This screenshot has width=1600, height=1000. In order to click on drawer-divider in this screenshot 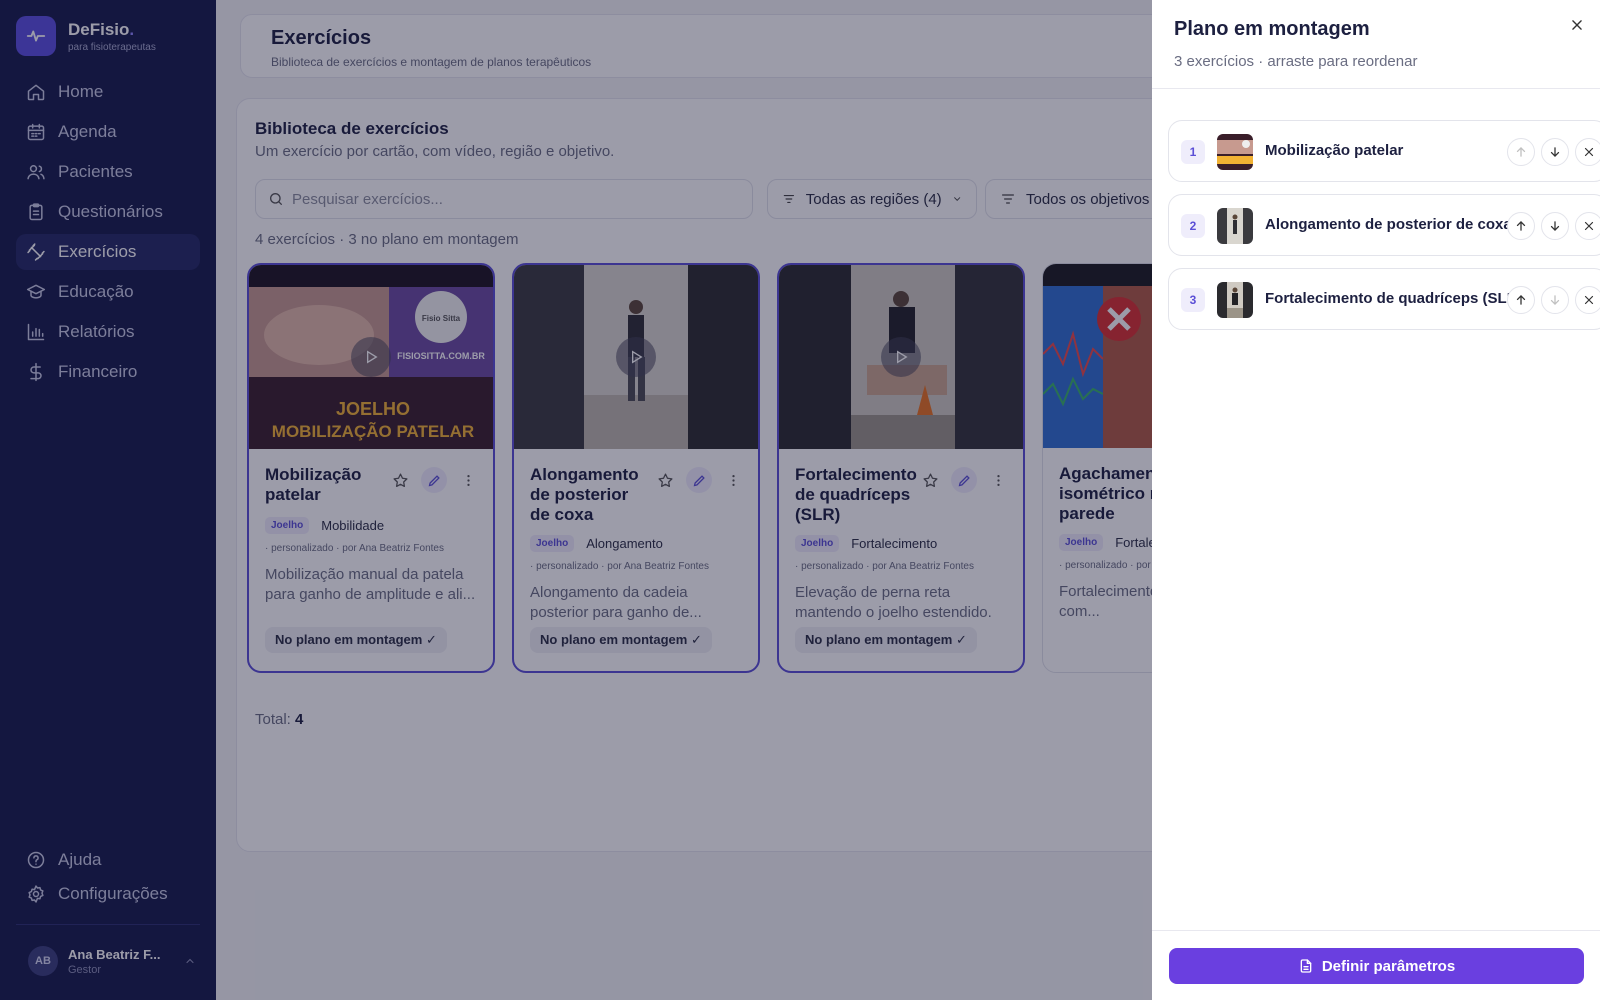, I will do `click(1376, 88)`.